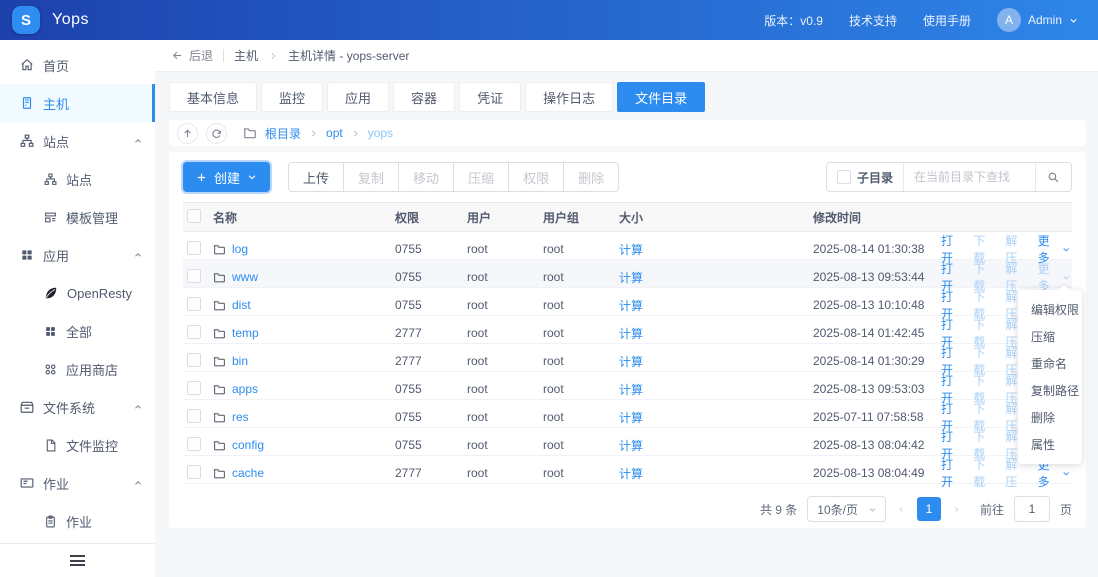 This screenshot has height=577, width=1098. Describe the element at coordinates (1050, 444) in the screenshot. I see `menu-item-properties: 属性` at that location.